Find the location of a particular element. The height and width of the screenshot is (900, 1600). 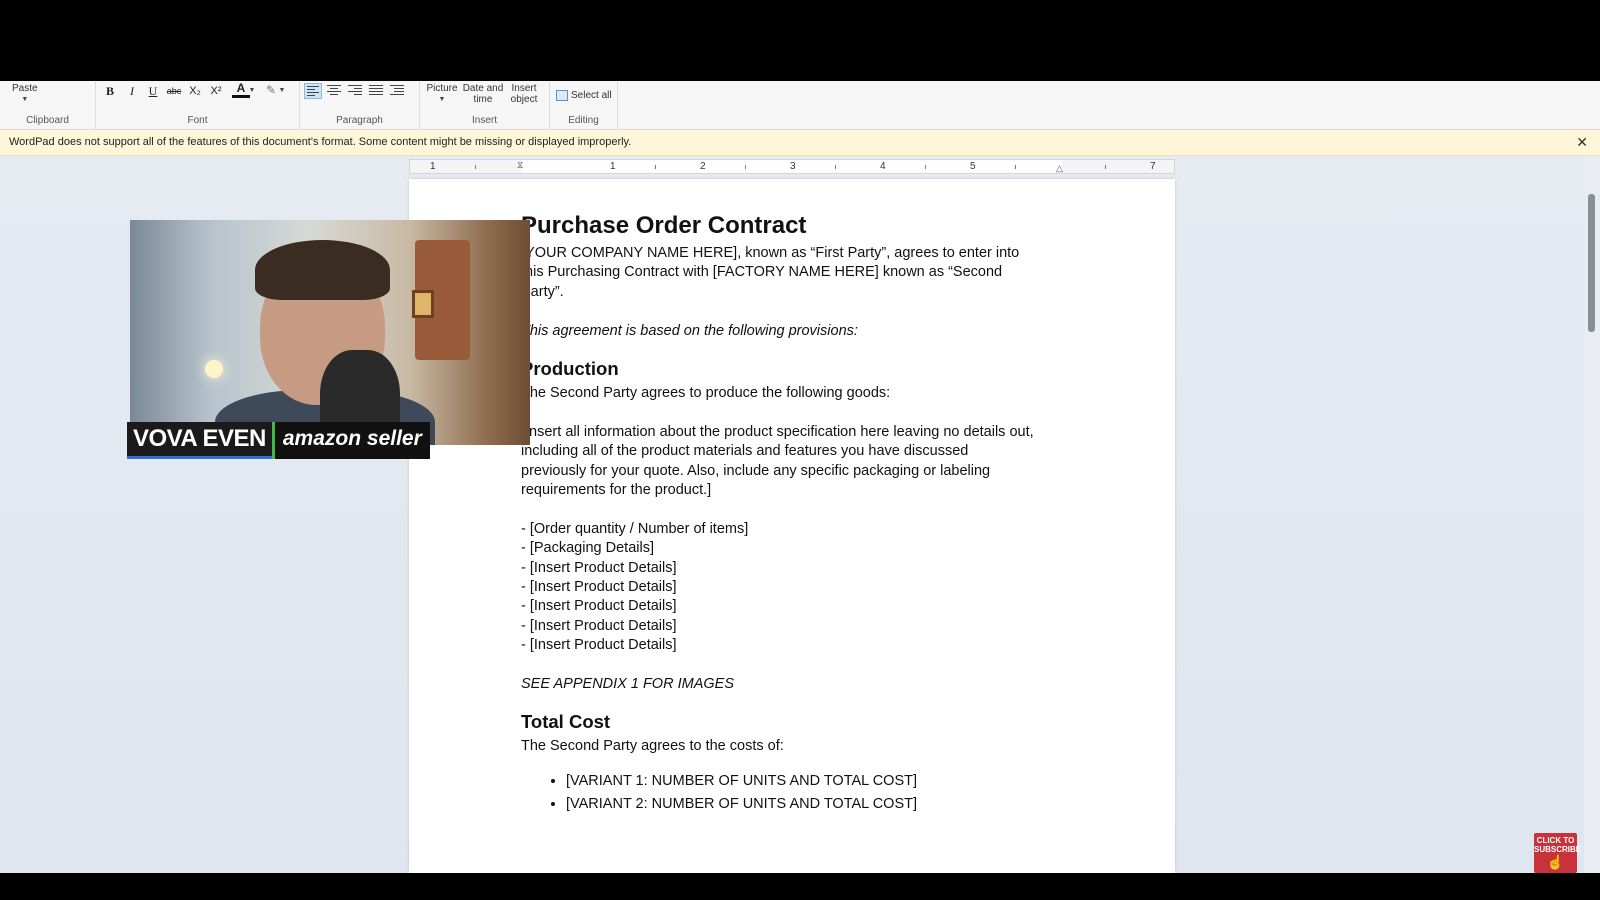

clipboard-group-label: Clipboard is located at coordinates (47, 120).